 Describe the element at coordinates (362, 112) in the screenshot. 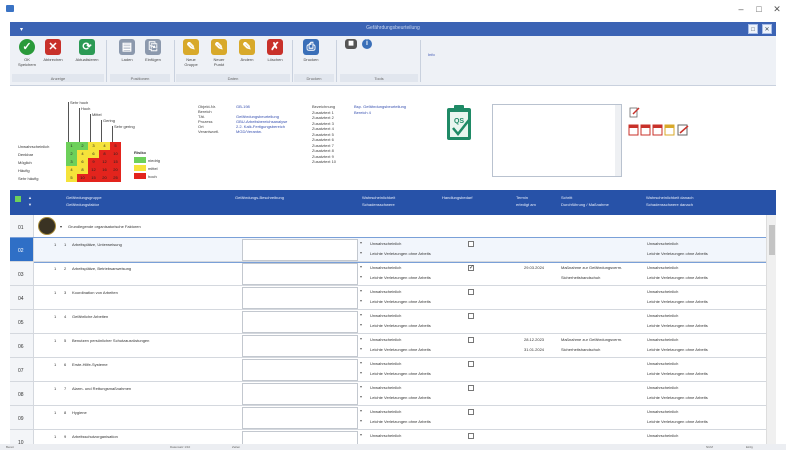

I see `additional-info-value: Bereich 4` at that location.